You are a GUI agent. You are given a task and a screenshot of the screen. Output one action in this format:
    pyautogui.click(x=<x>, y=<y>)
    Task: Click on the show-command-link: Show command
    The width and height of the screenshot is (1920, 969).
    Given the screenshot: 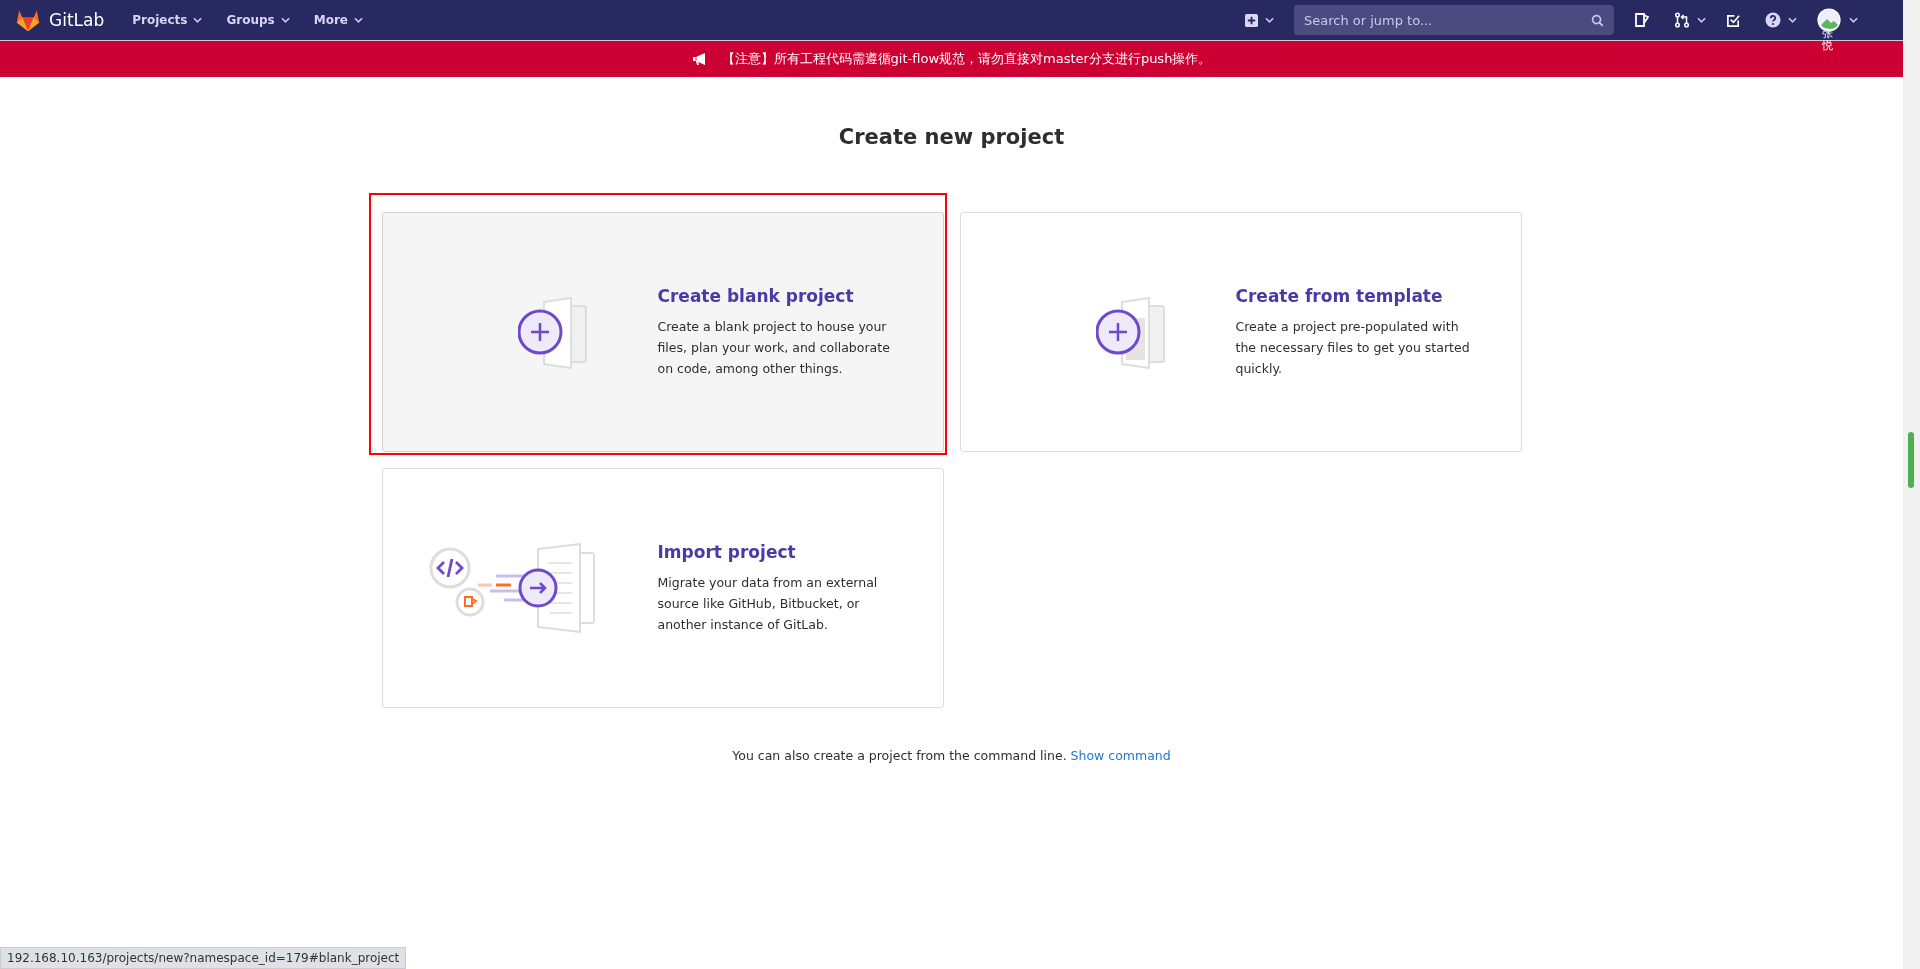 What is the action you would take?
    pyautogui.click(x=1120, y=756)
    